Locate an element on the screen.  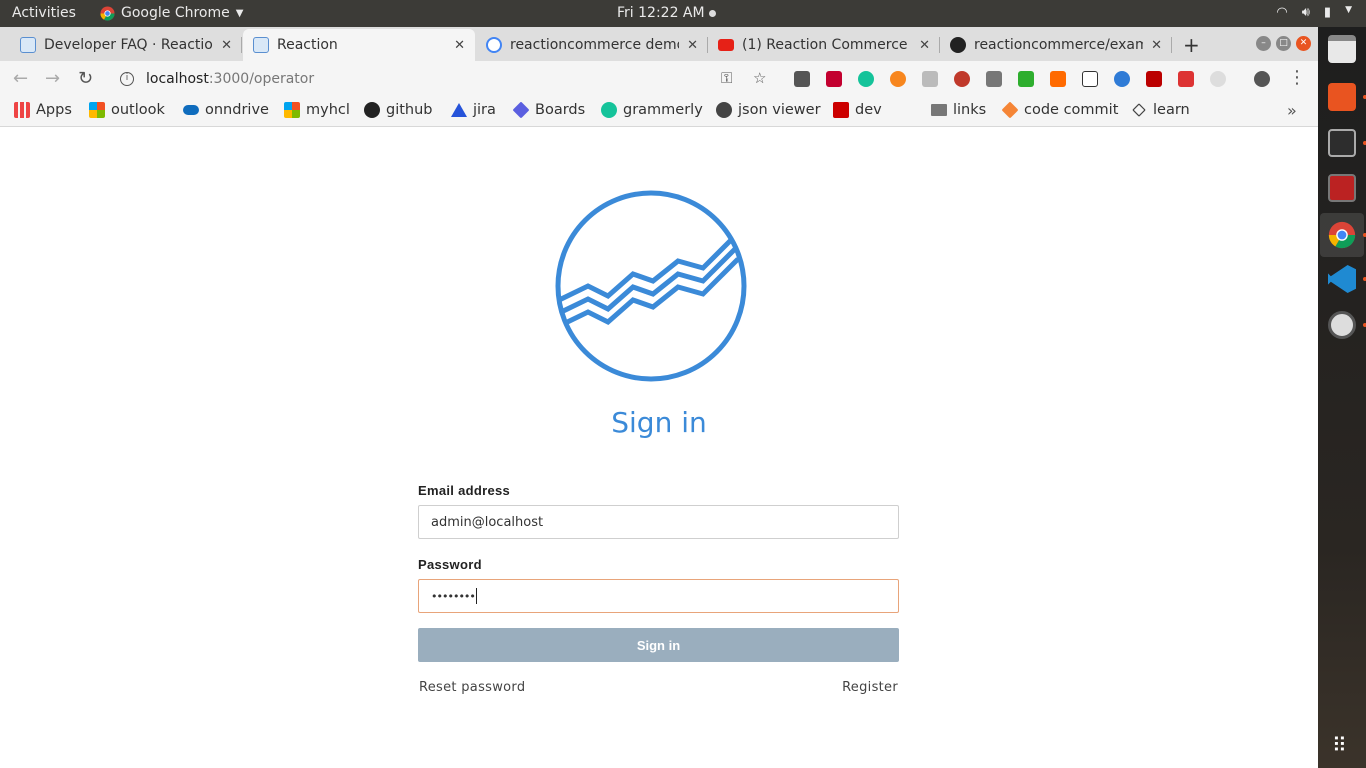
key-icon: ⚿ is located at coordinates (726, 78).